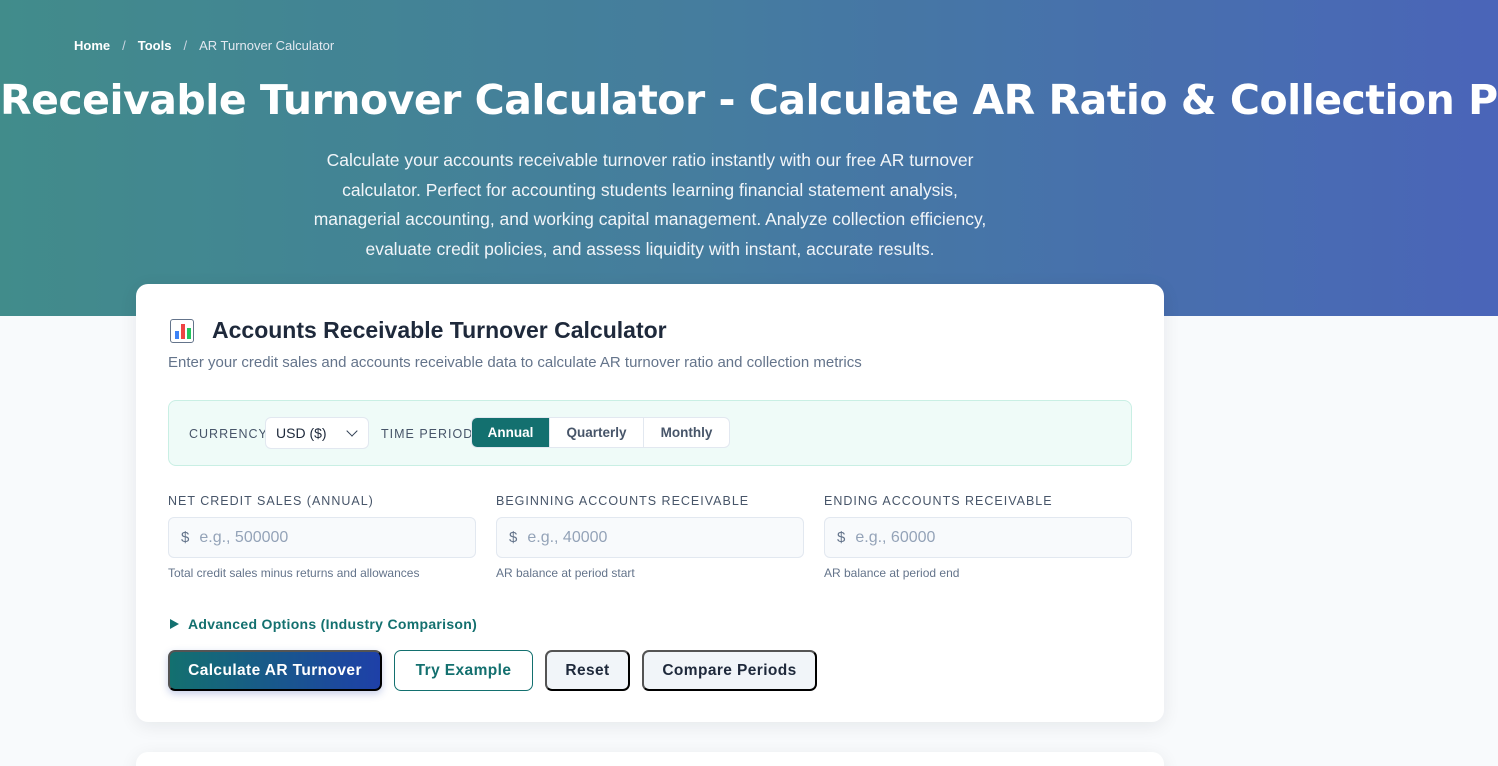 The width and height of the screenshot is (1498, 766). I want to click on advanced-options-toggle: Advanced Options (Industry Comparison), so click(323, 624).